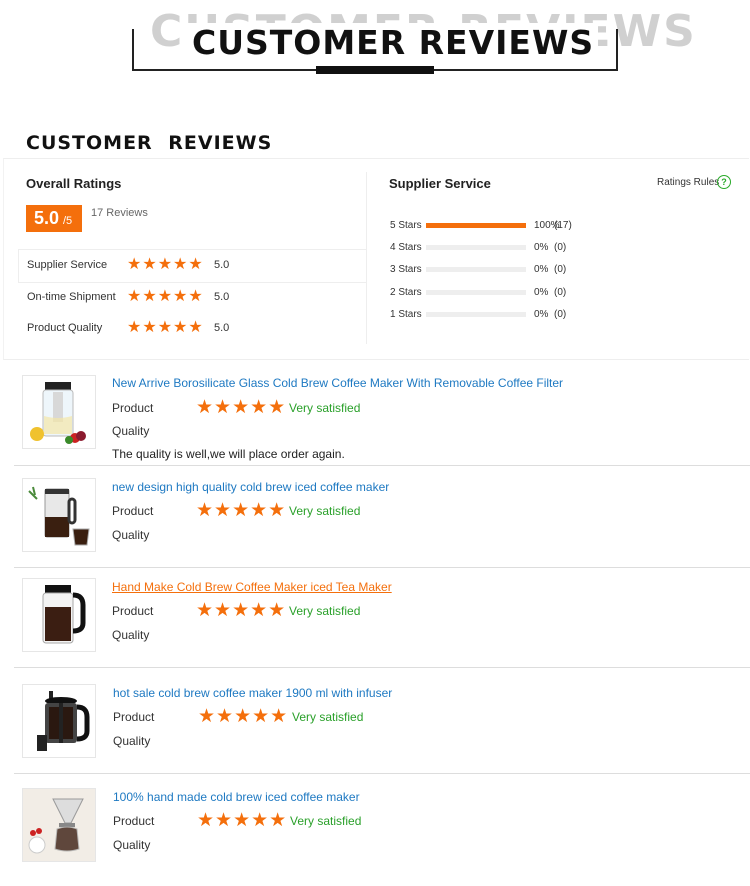  I want to click on review-count: 17 Reviews, so click(119, 213).